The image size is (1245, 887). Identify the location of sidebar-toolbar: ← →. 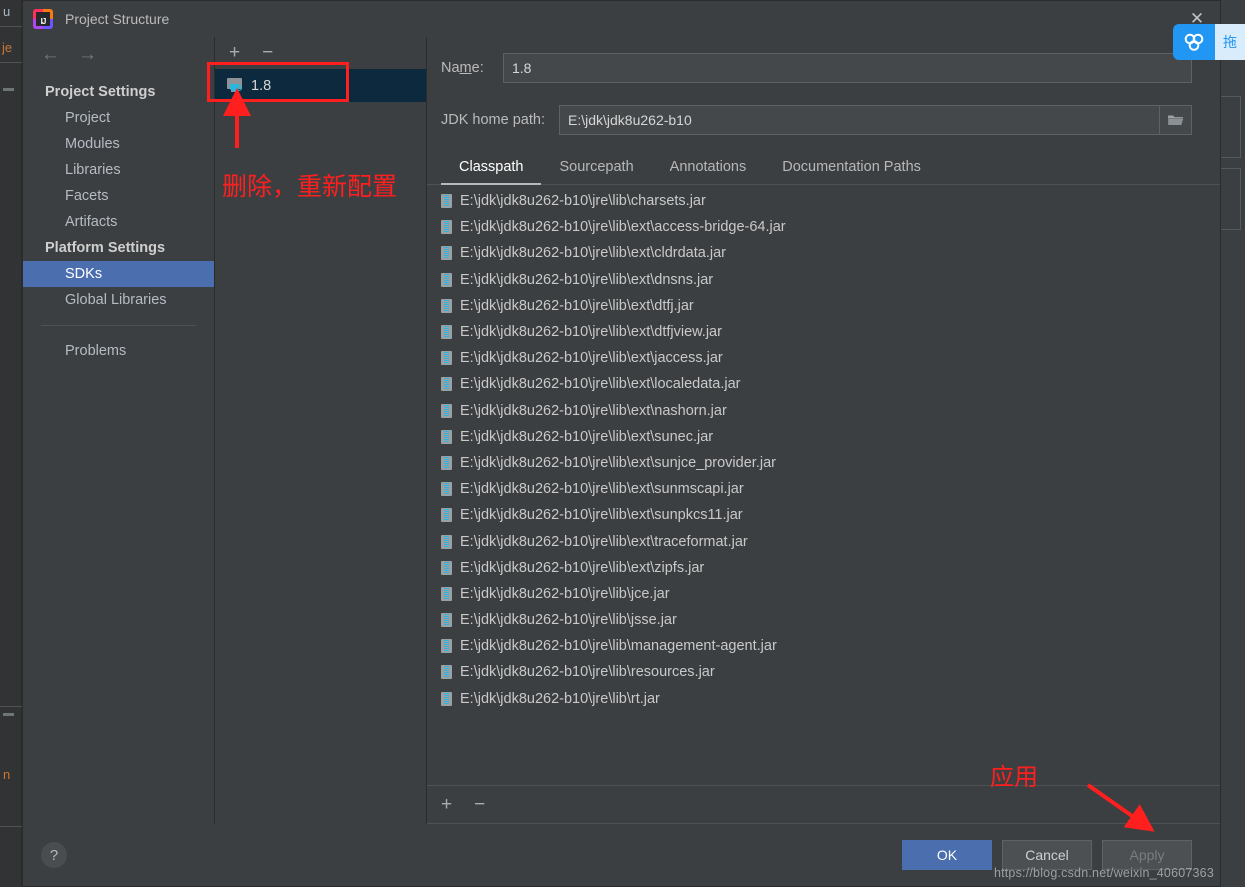
(118, 54).